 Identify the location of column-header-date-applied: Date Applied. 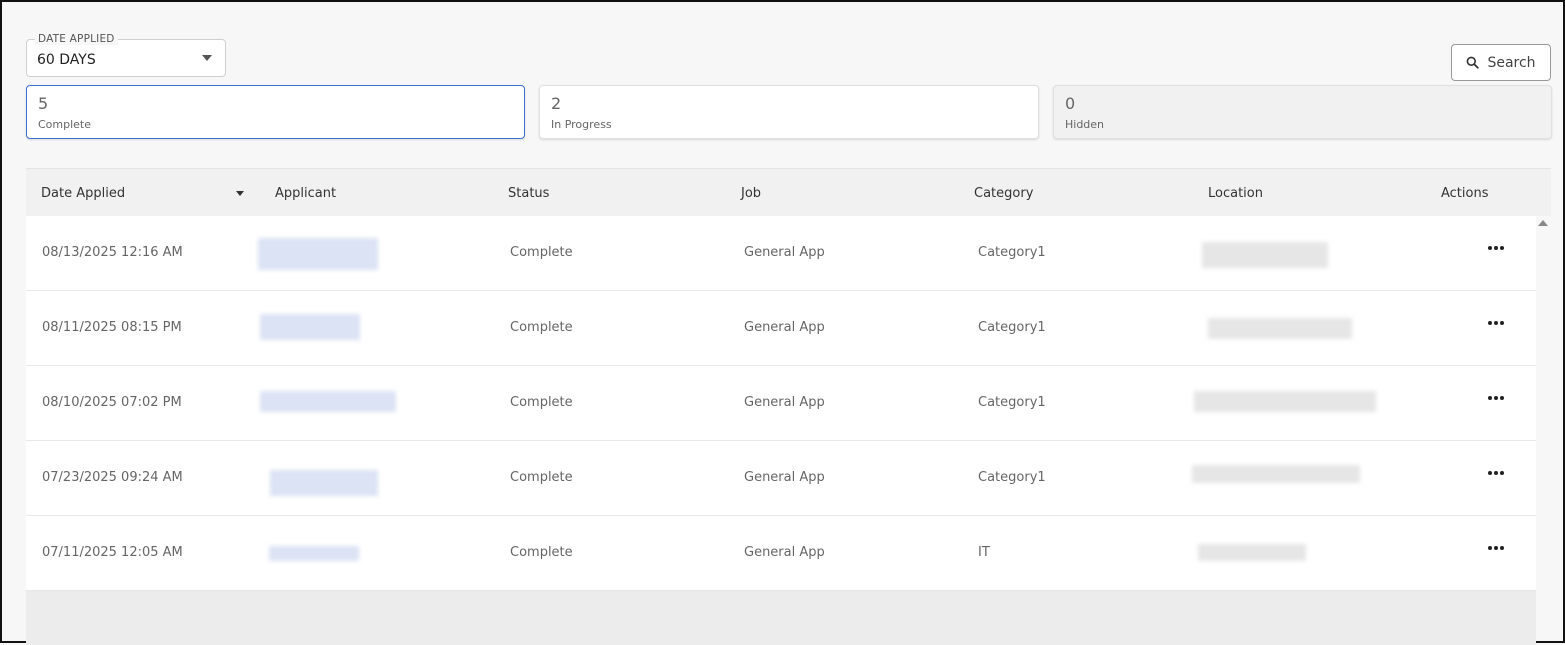
(83, 193).